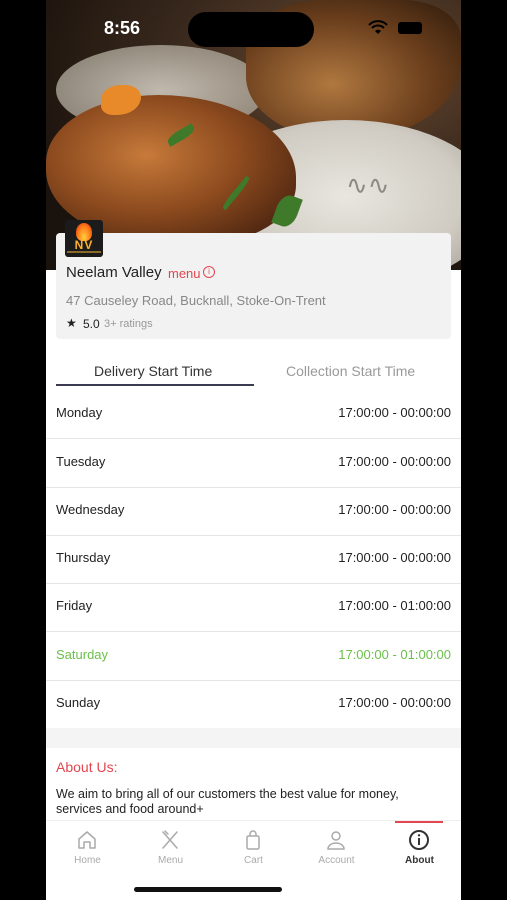 This screenshot has width=507, height=900. I want to click on section-divider, so click(253, 738).